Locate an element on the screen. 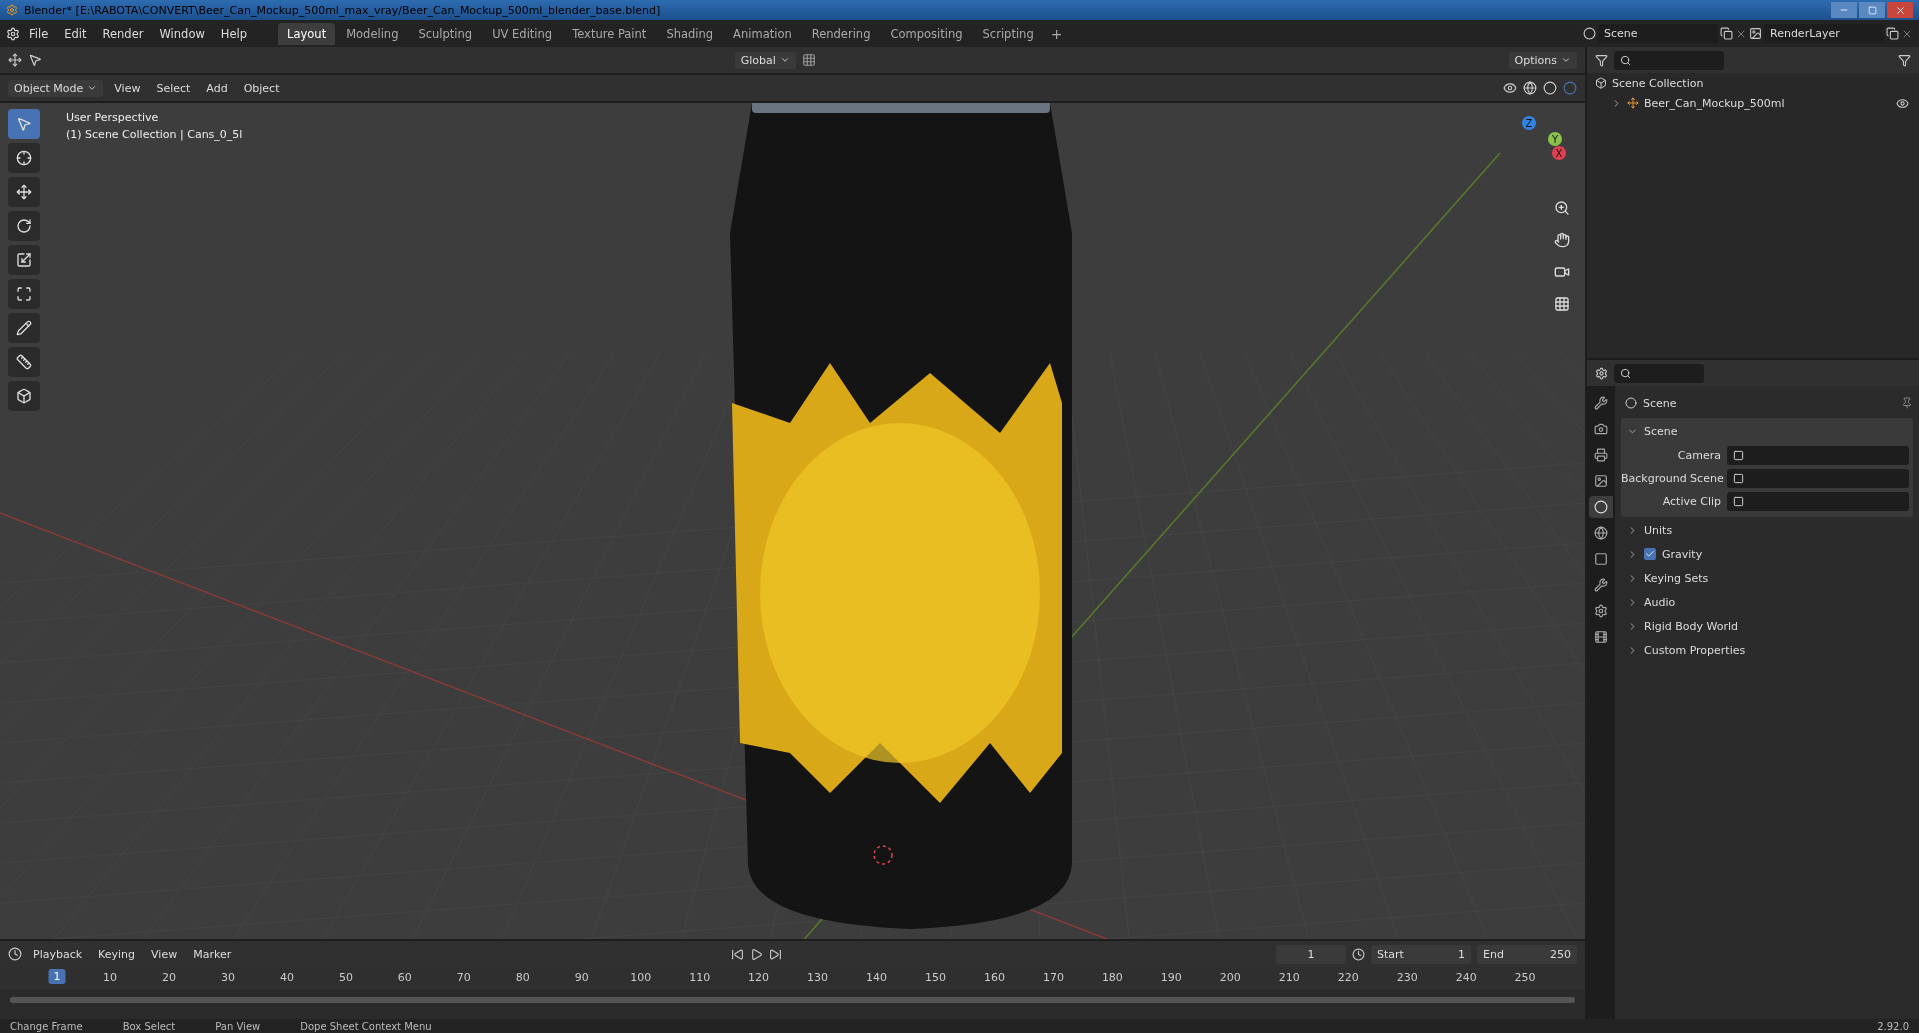 Image resolution: width=1919 pixels, height=1033 pixels. menu-item: Render is located at coordinates (123, 33).